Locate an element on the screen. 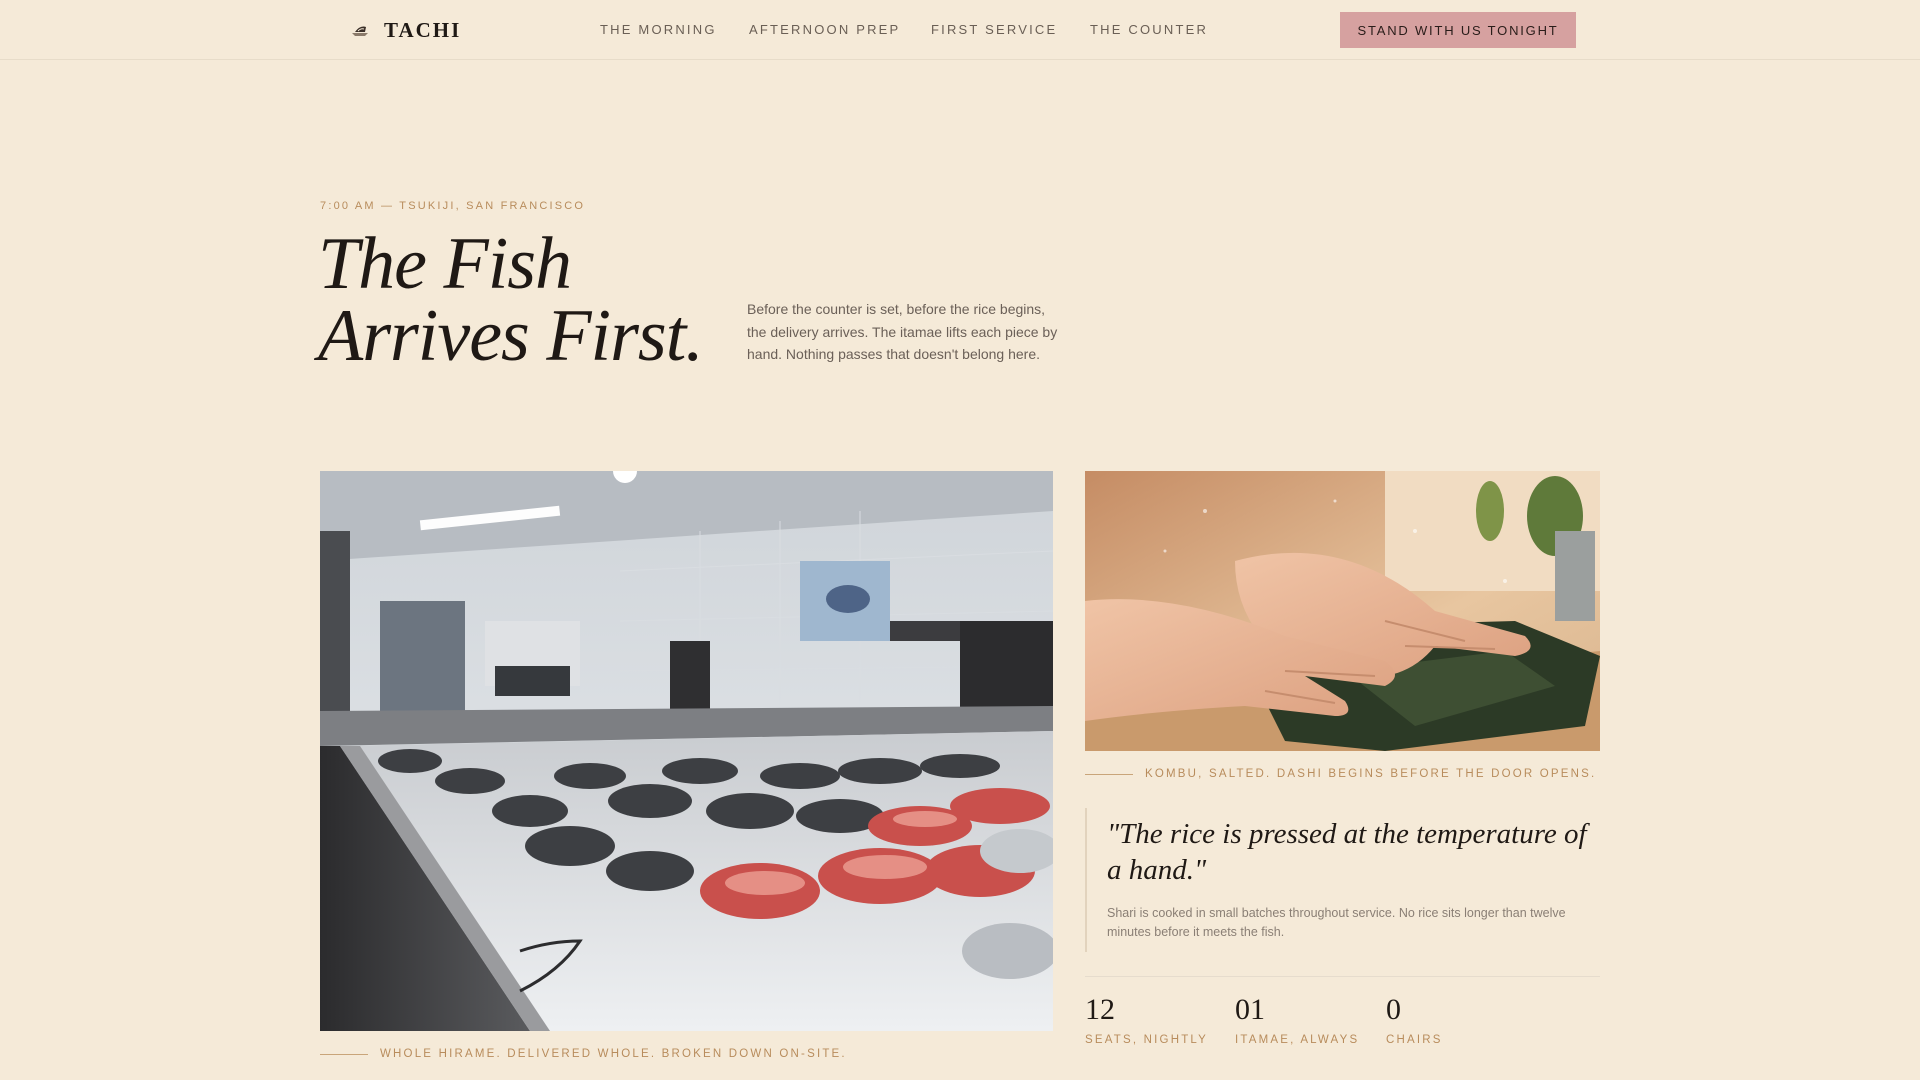  stat-seats: 12 SEATS, NIGHTLY is located at coordinates (1146, 1019).